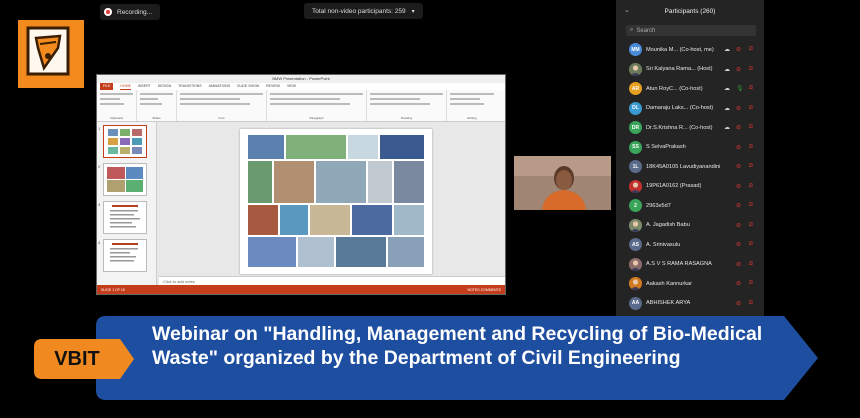  Describe the element at coordinates (635, 108) in the screenshot. I see `avatar: DL` at that location.